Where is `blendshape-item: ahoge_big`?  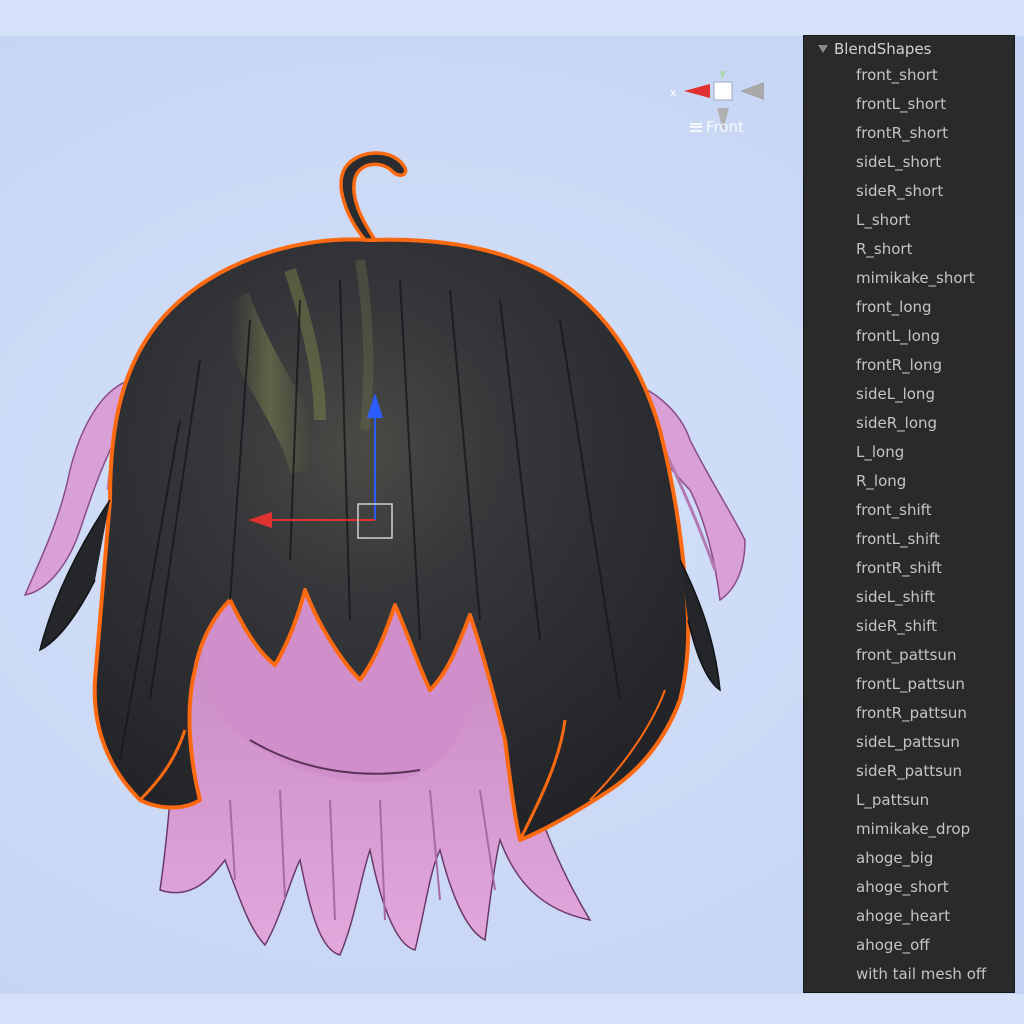 blendshape-item: ahoge_big is located at coordinates (909, 858).